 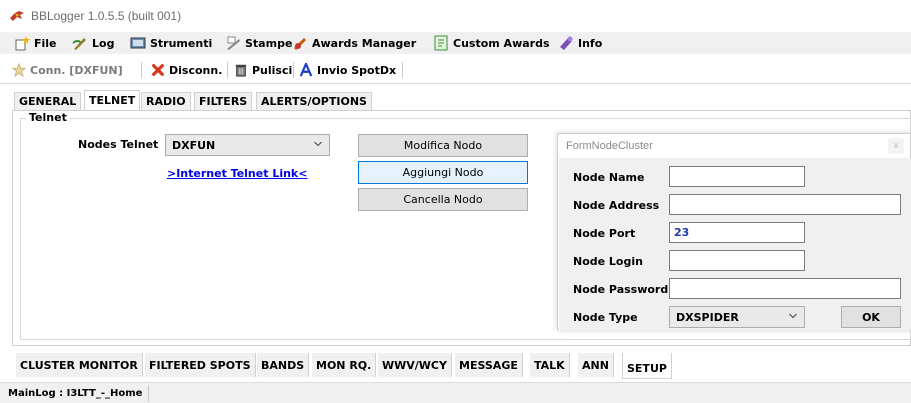 What do you see at coordinates (76, 393) in the screenshot?
I see `status-mainlog: MainLog : I3LTT_-_Home` at bounding box center [76, 393].